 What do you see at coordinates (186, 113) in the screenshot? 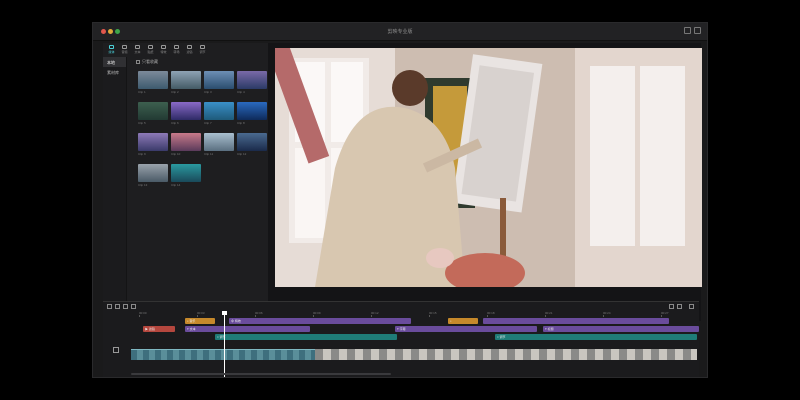
I see `media-thumbnail: Clip 6` at bounding box center [186, 113].